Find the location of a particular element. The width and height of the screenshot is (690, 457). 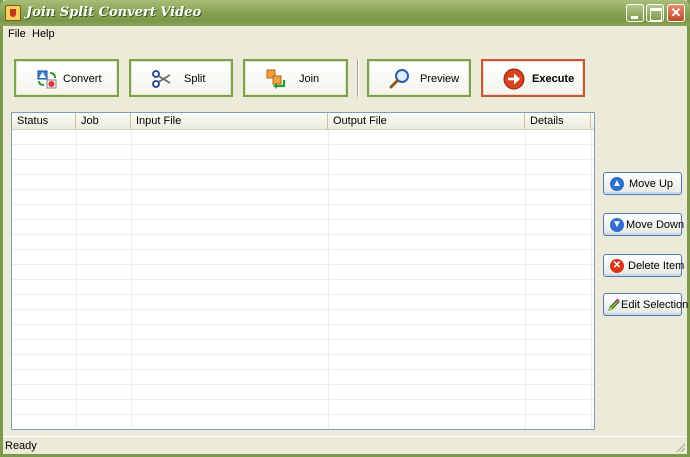

move-down-label: Move Down is located at coordinates (655, 225).